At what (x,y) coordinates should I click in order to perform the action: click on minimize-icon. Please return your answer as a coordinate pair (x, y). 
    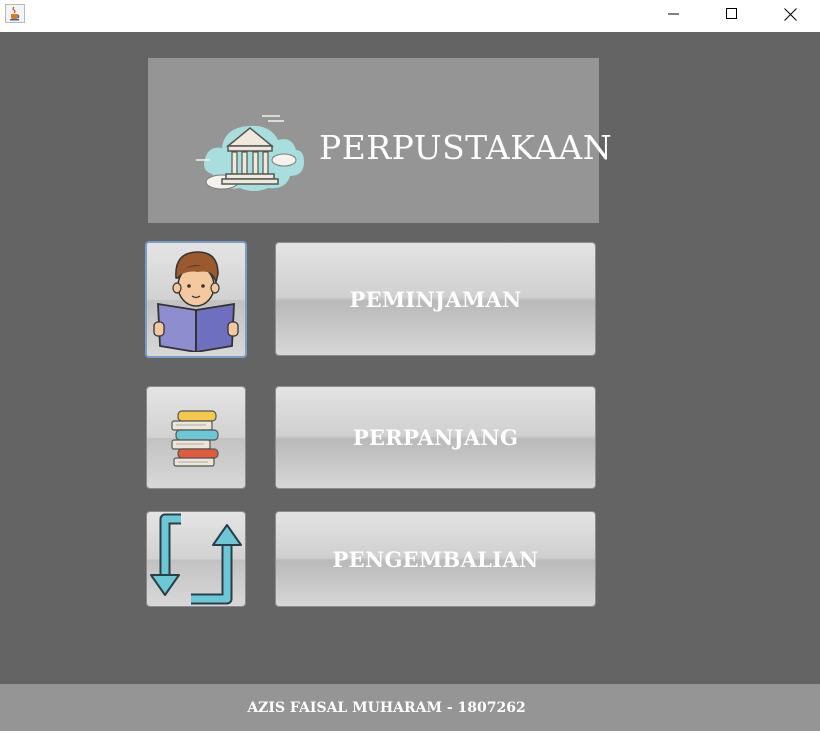
    Looking at the image, I should click on (673, 14).